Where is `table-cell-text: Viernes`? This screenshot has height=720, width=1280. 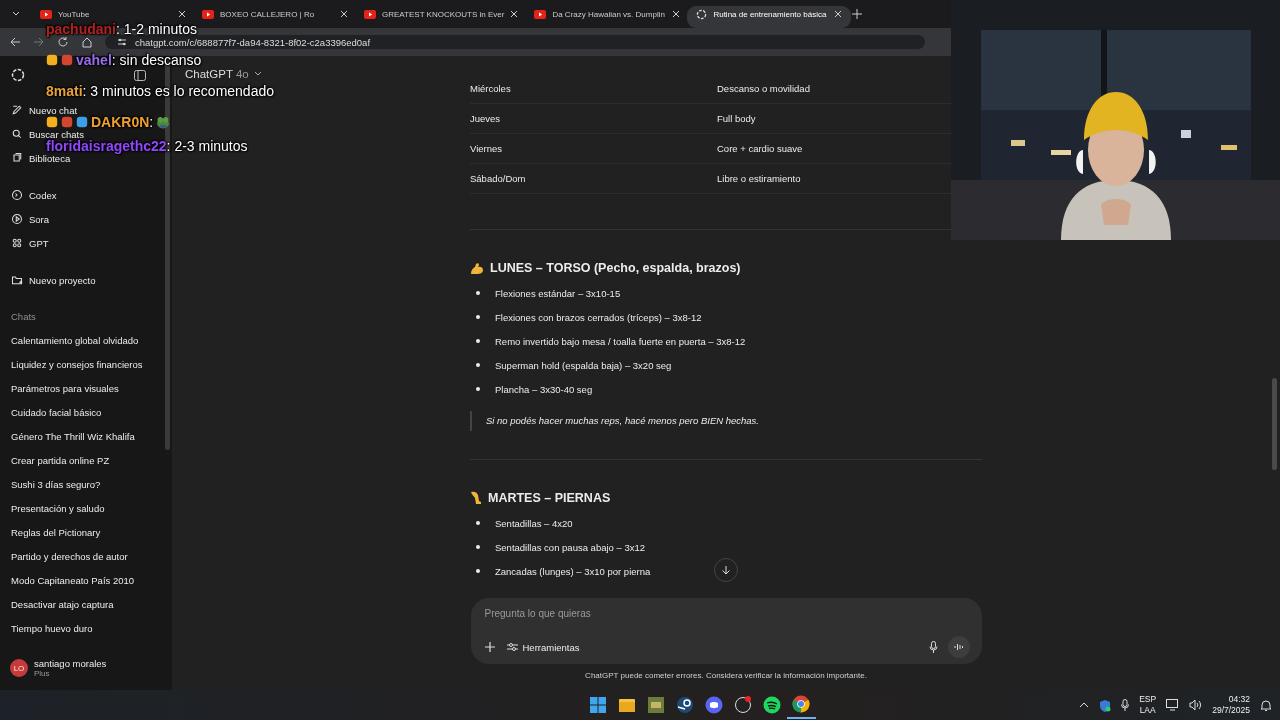
table-cell-text: Viernes is located at coordinates (487, 148).